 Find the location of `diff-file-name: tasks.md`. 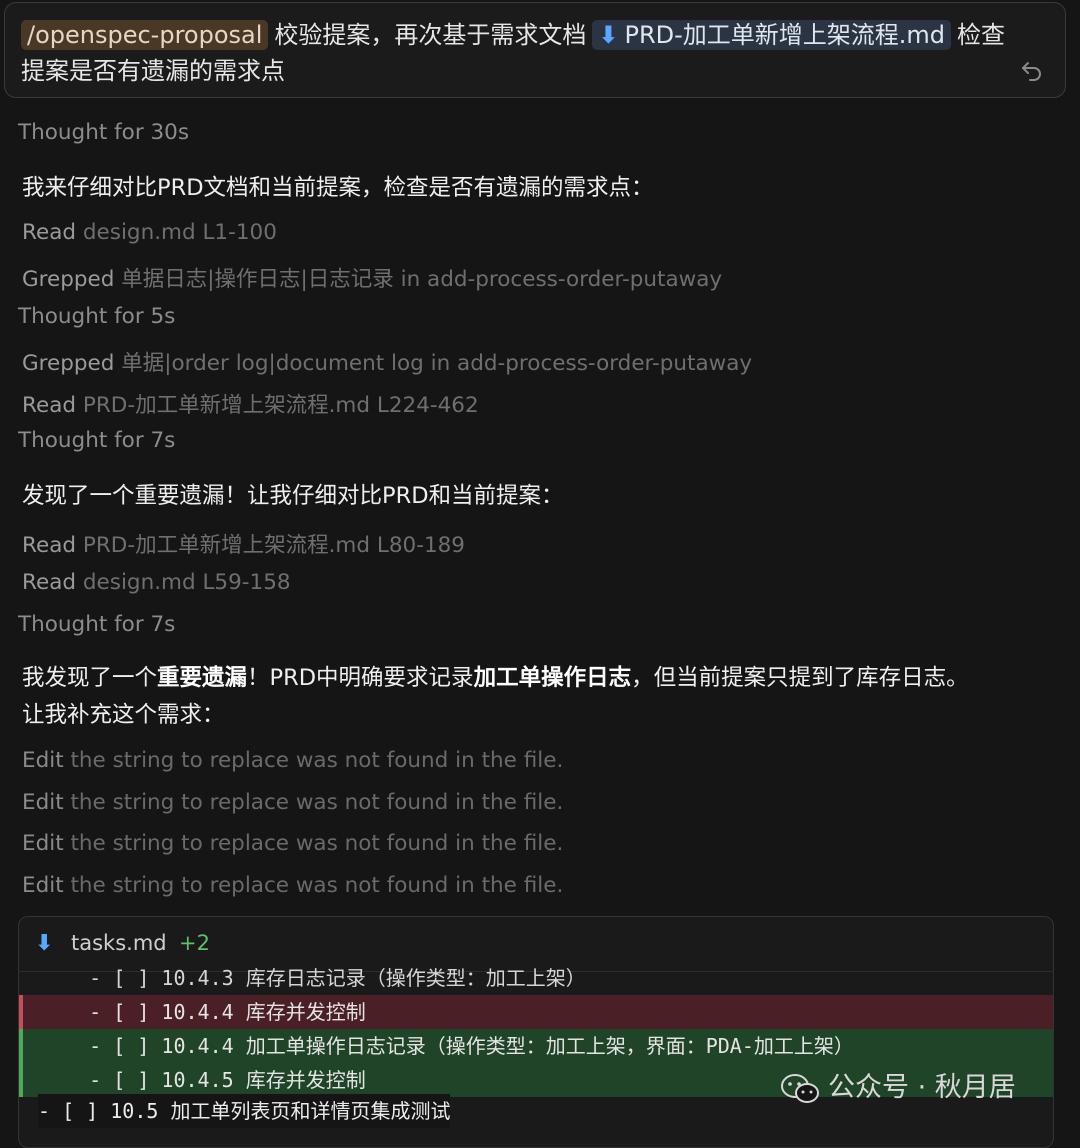

diff-file-name: tasks.md is located at coordinates (119, 943).